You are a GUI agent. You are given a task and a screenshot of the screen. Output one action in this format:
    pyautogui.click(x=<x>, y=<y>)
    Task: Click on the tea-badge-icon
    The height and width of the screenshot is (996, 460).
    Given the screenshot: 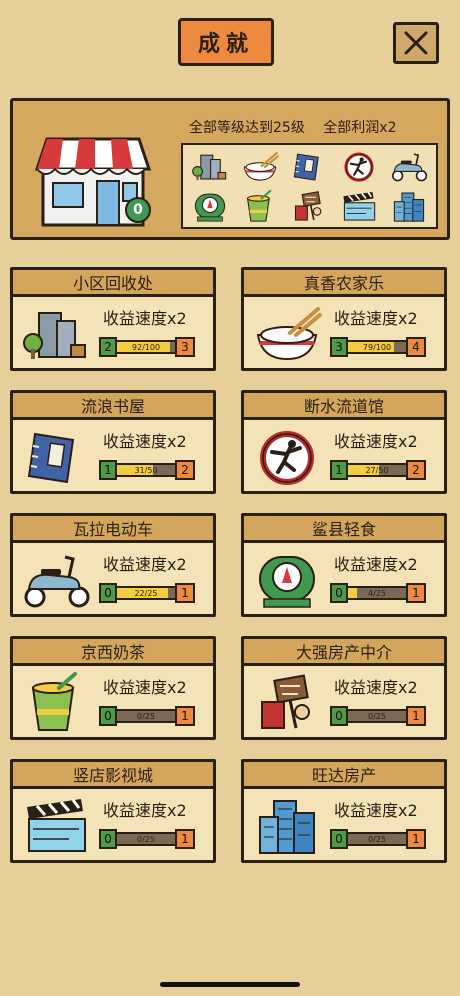 What is the action you would take?
    pyautogui.click(x=210, y=207)
    